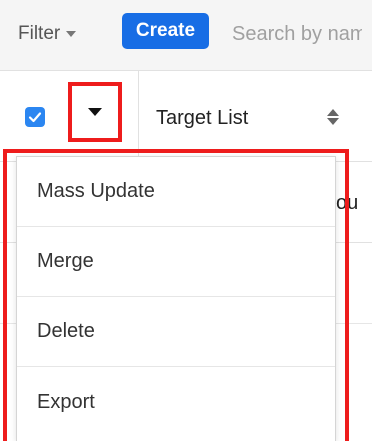 Image resolution: width=372 pixels, height=441 pixels. I want to click on chevron-down-icon, so click(71, 34).